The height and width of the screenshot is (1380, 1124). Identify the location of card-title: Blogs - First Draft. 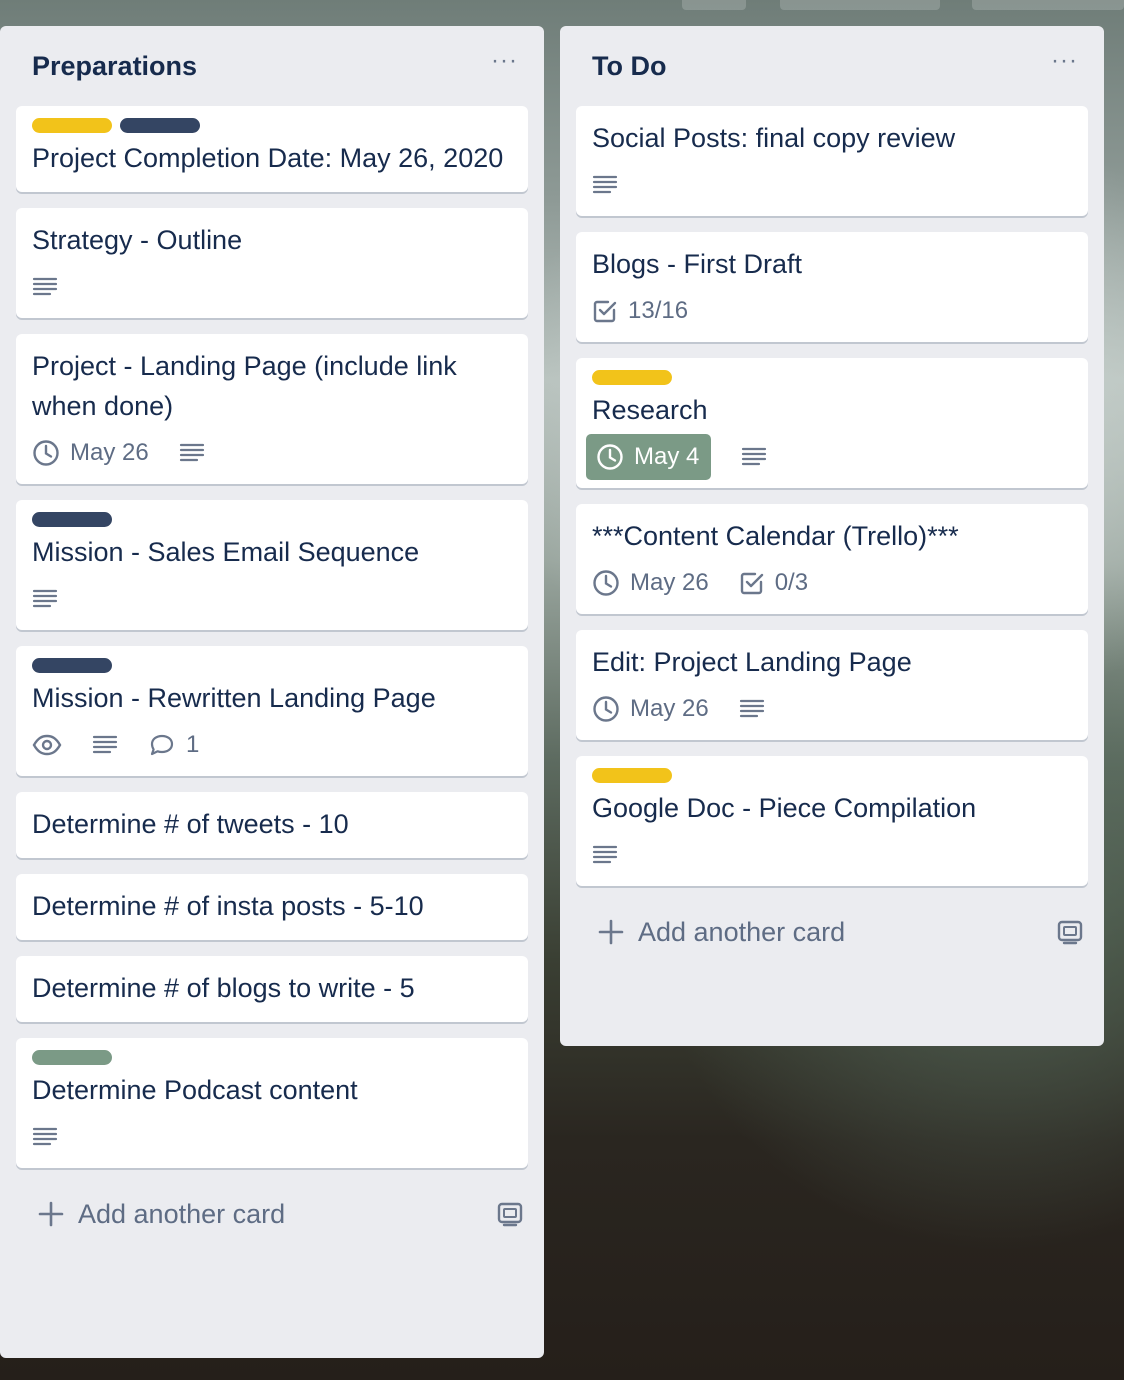
(697, 264).